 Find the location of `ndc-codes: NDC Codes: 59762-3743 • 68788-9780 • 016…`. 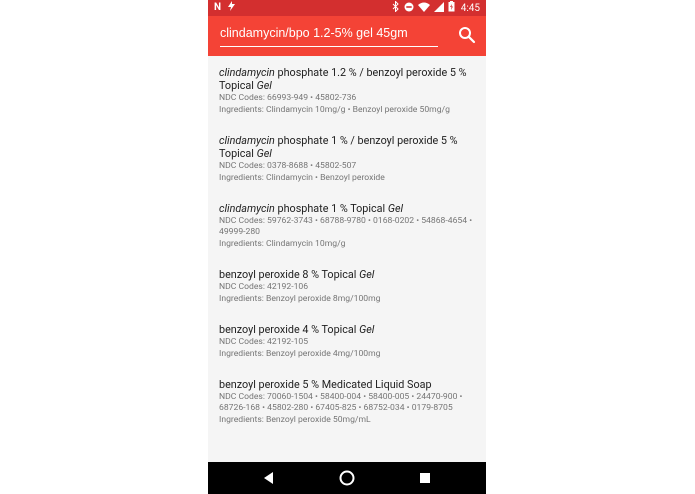

ndc-codes: NDC Codes: 59762-3743 • 68788-9780 • 016… is located at coordinates (346, 226).